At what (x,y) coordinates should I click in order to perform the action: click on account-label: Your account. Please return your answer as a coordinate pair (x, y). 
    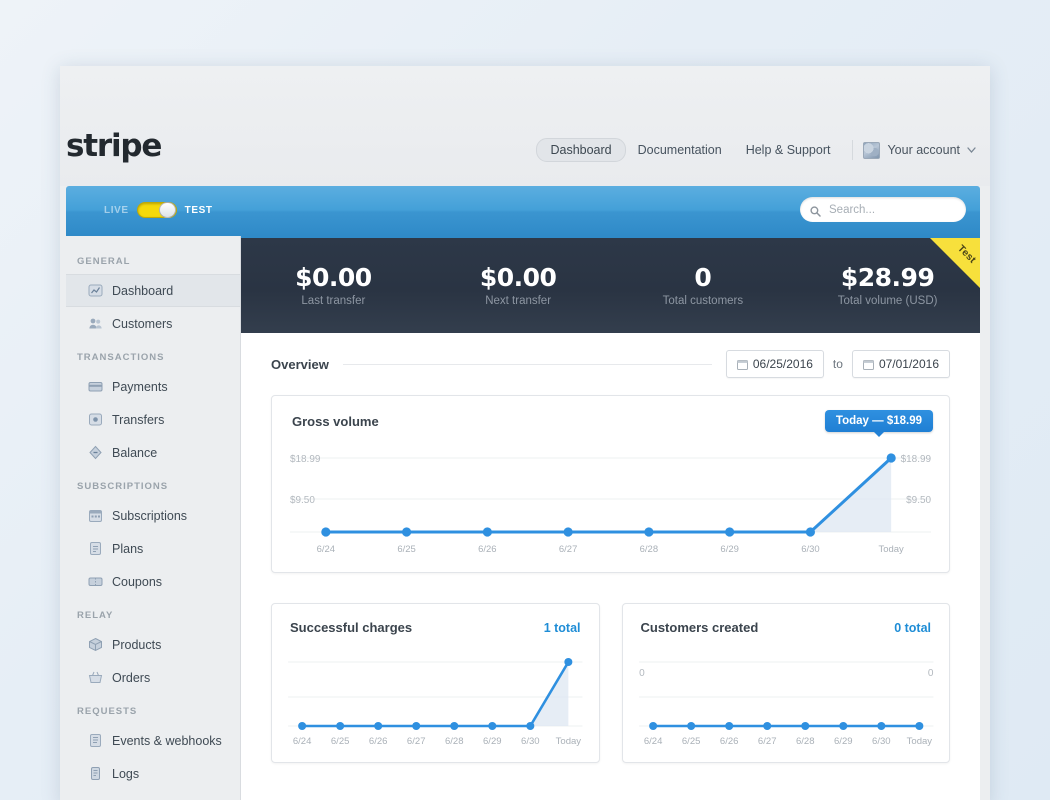
    Looking at the image, I should click on (923, 150).